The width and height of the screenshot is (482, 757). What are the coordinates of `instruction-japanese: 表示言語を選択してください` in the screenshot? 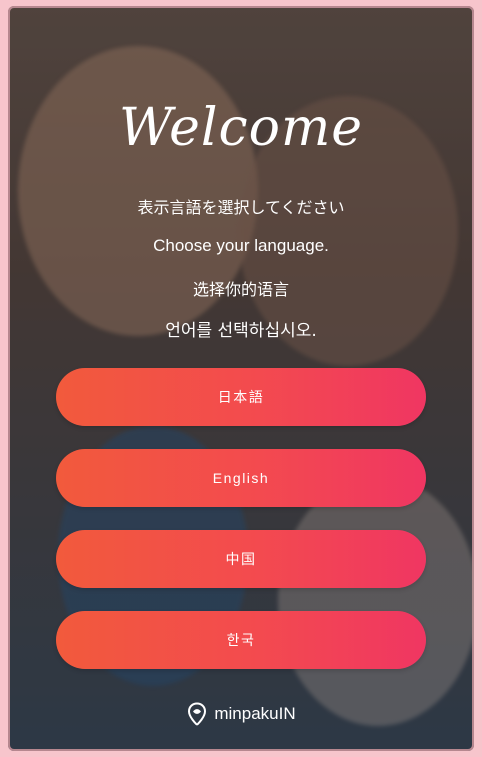 It's located at (241, 207).